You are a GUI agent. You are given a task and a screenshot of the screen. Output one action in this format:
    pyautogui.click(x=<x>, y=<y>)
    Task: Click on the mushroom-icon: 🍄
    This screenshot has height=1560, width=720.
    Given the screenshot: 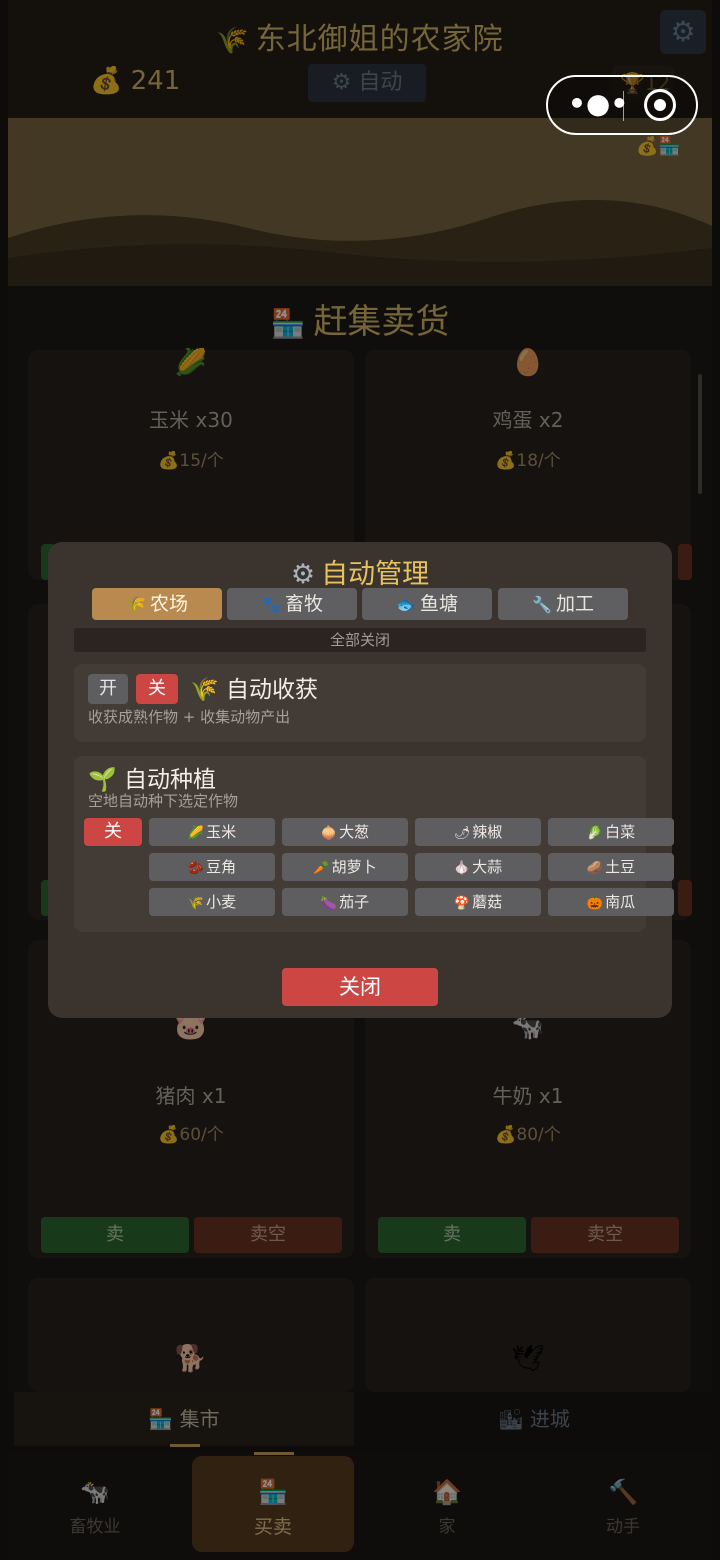 What is the action you would take?
    pyautogui.click(x=462, y=903)
    